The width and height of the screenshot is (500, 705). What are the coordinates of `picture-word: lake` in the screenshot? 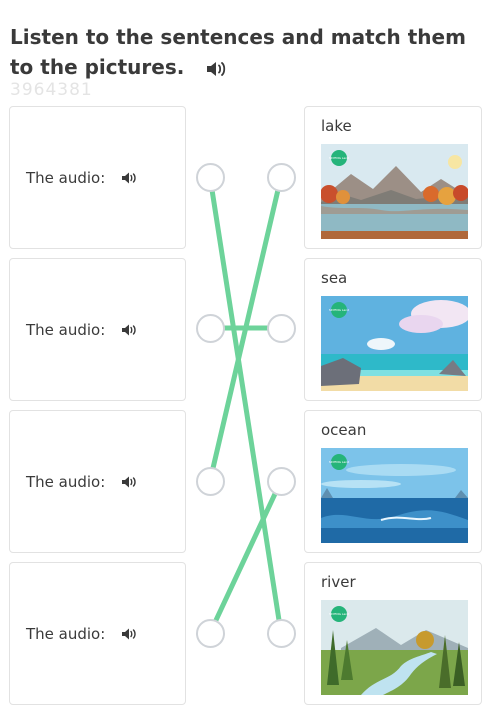 It's located at (336, 126).